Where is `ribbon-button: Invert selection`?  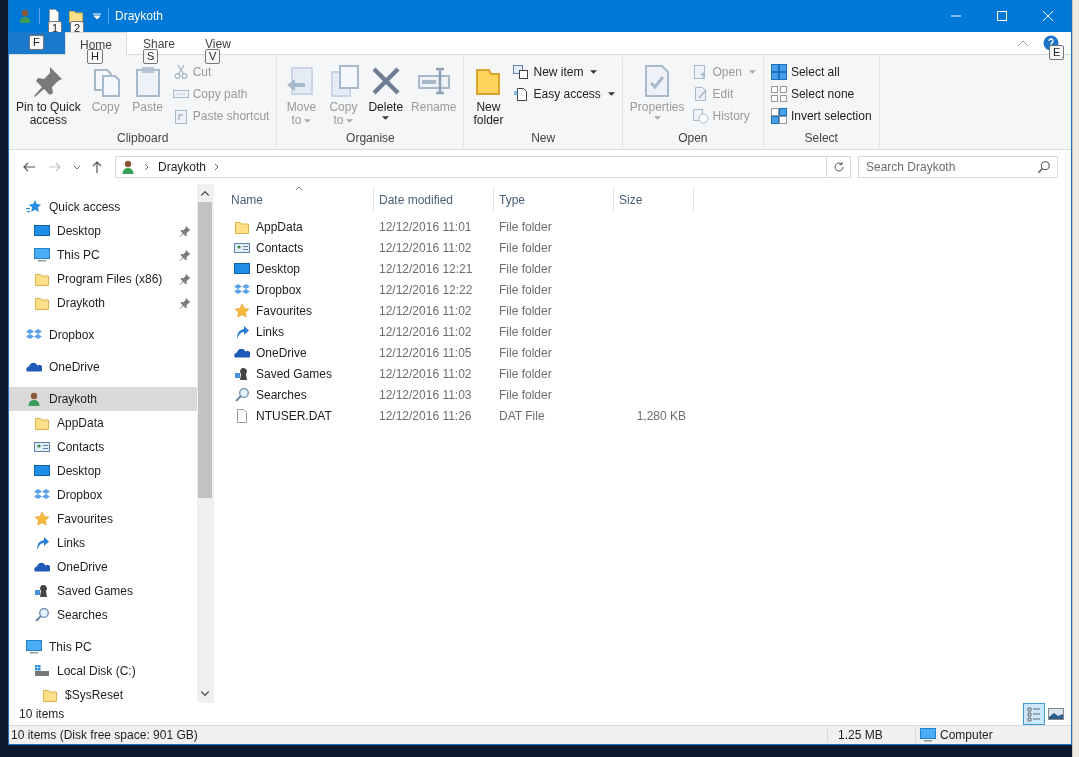 ribbon-button: Invert selection is located at coordinates (821, 116).